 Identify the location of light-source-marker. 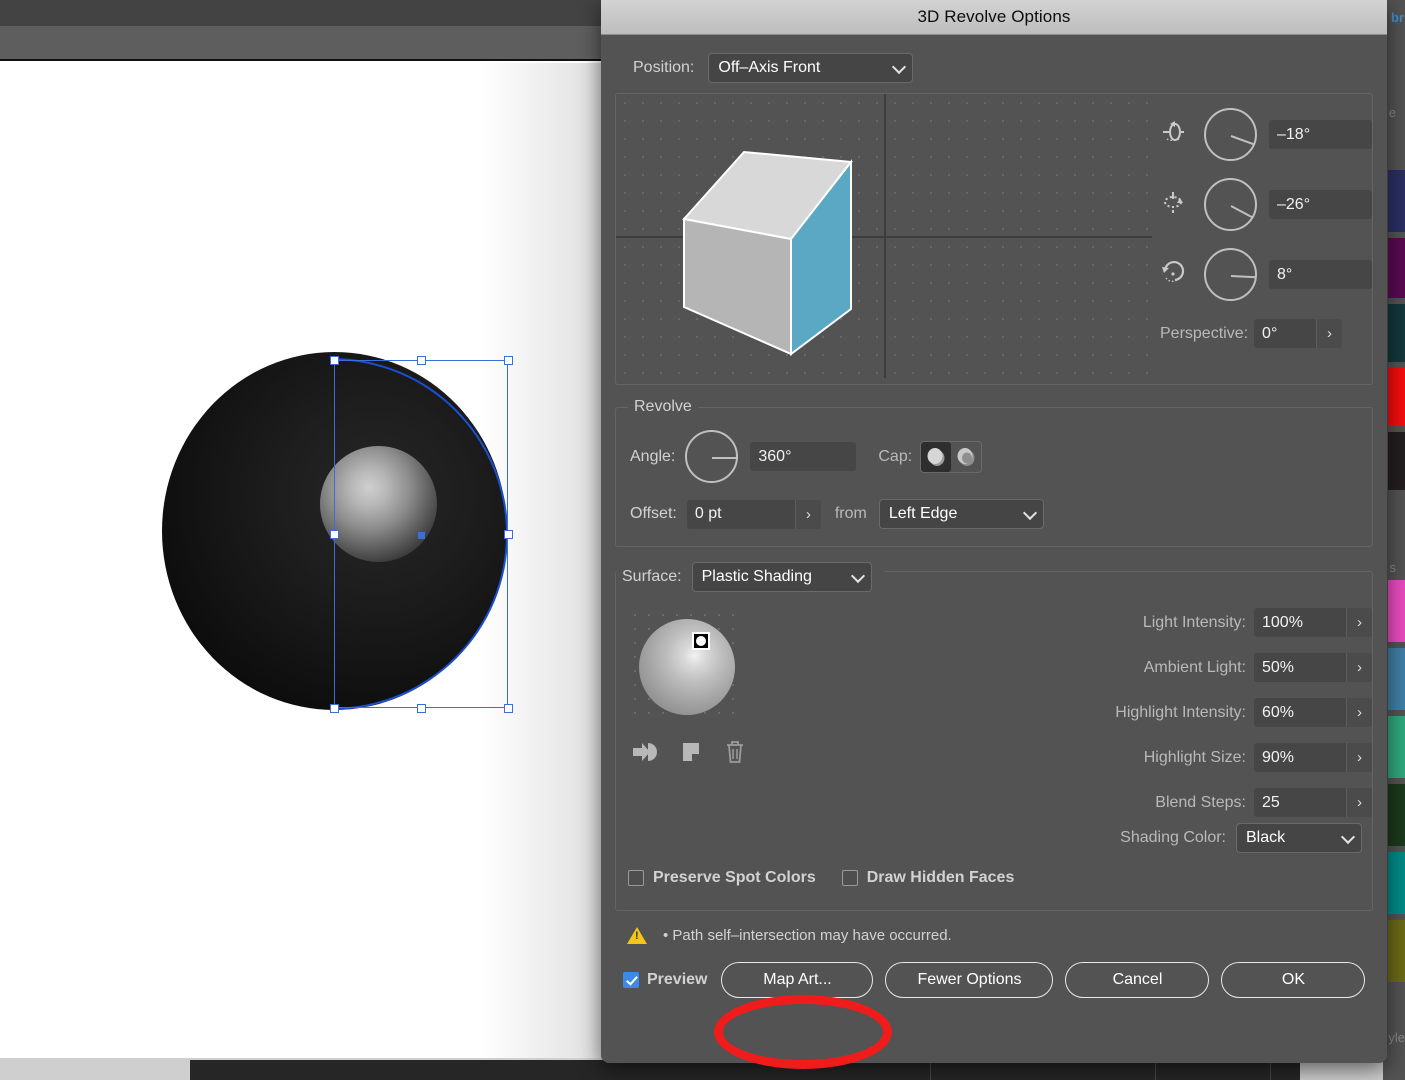
(701, 641).